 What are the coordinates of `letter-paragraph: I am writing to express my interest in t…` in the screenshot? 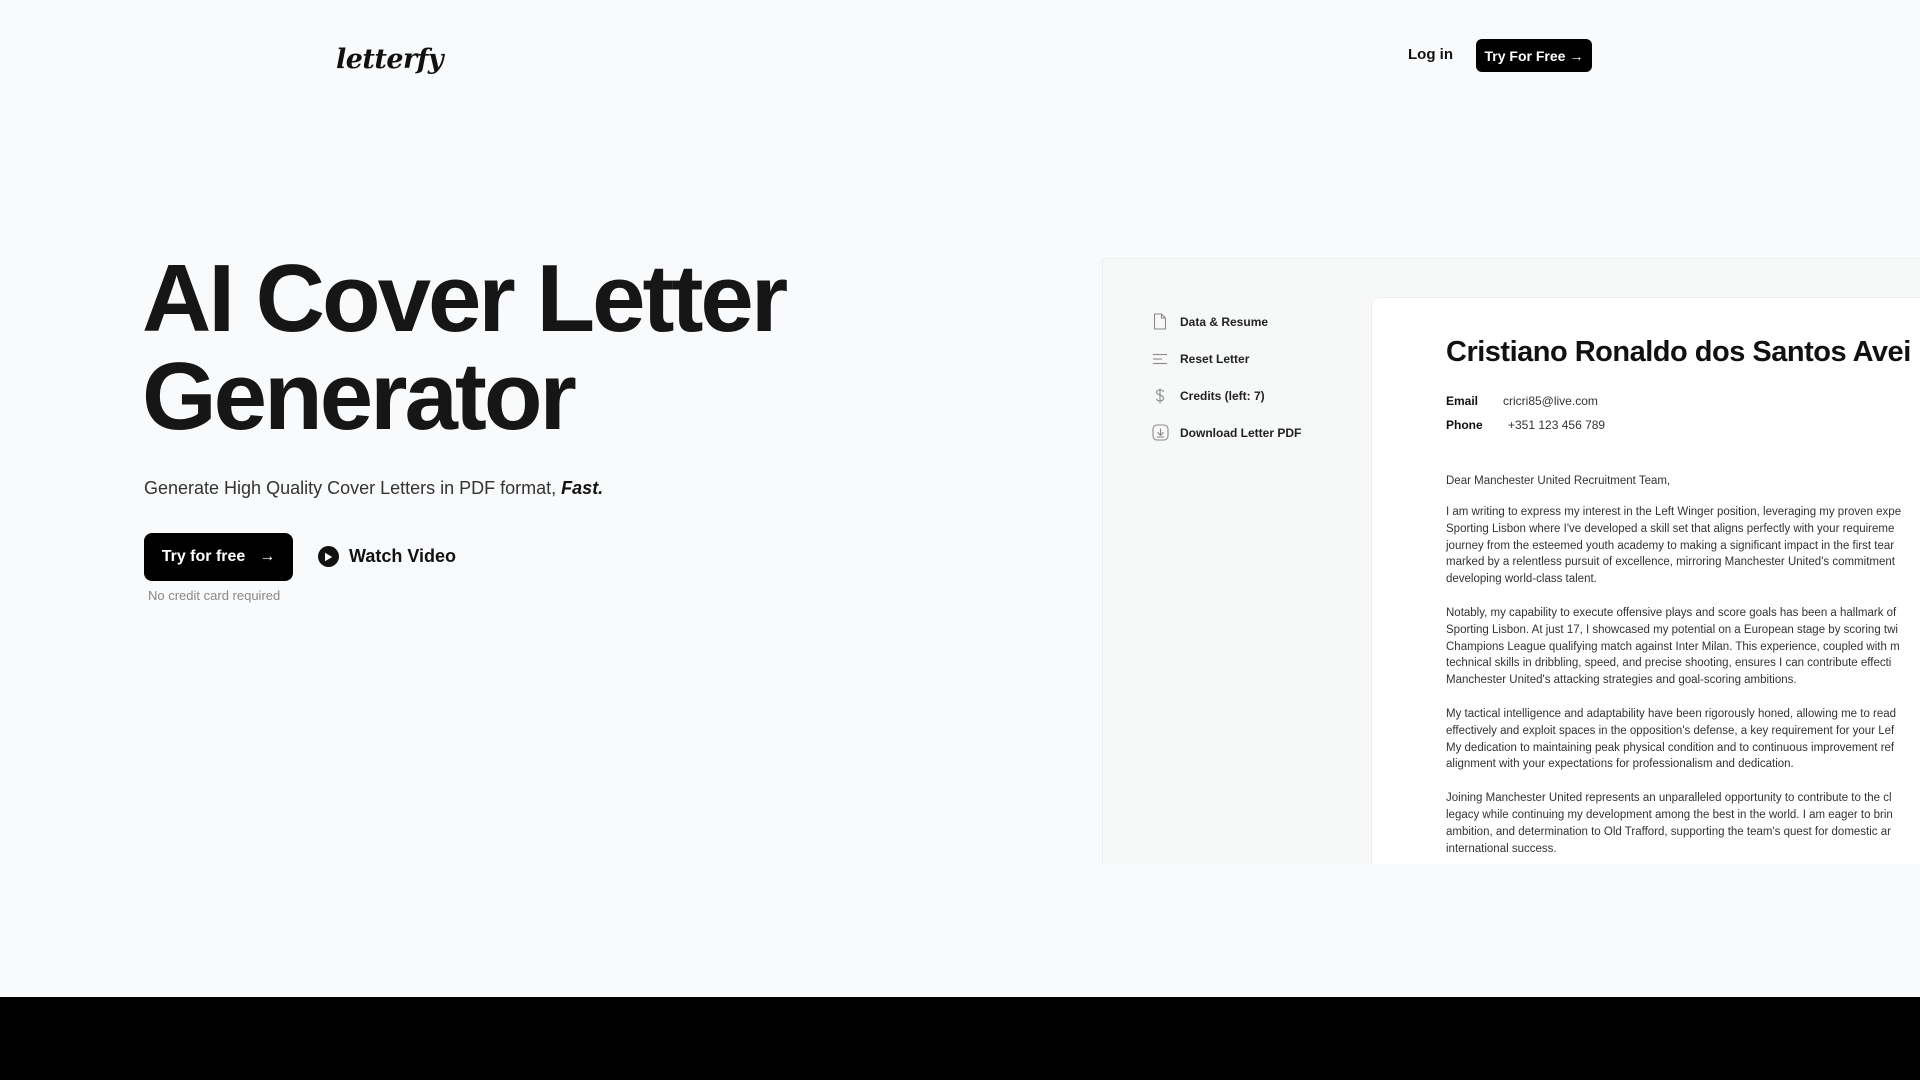 It's located at (1683, 546).